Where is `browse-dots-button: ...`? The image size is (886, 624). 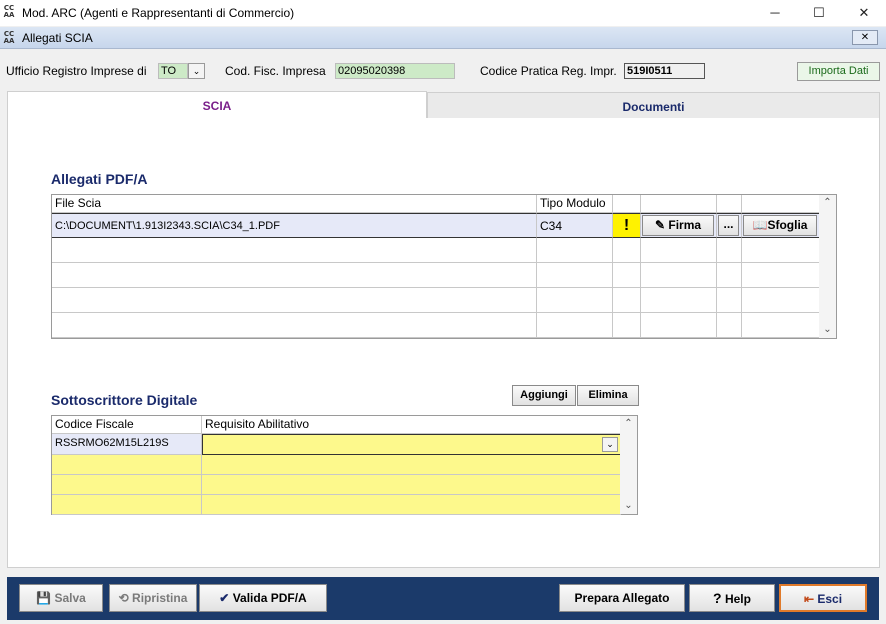
browse-dots-button: ... is located at coordinates (728, 225).